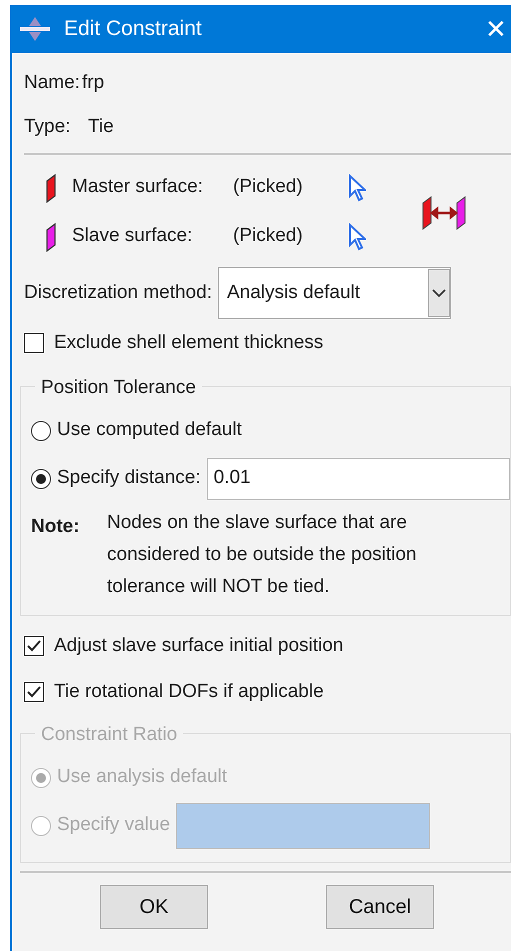  What do you see at coordinates (149, 430) in the screenshot?
I see `radio-label: Use computed default` at bounding box center [149, 430].